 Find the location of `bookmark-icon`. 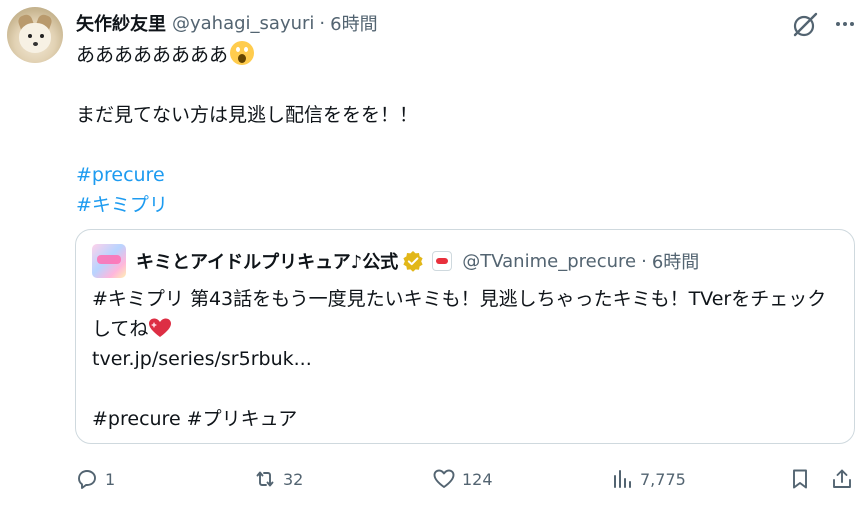

bookmark-icon is located at coordinates (800, 479).